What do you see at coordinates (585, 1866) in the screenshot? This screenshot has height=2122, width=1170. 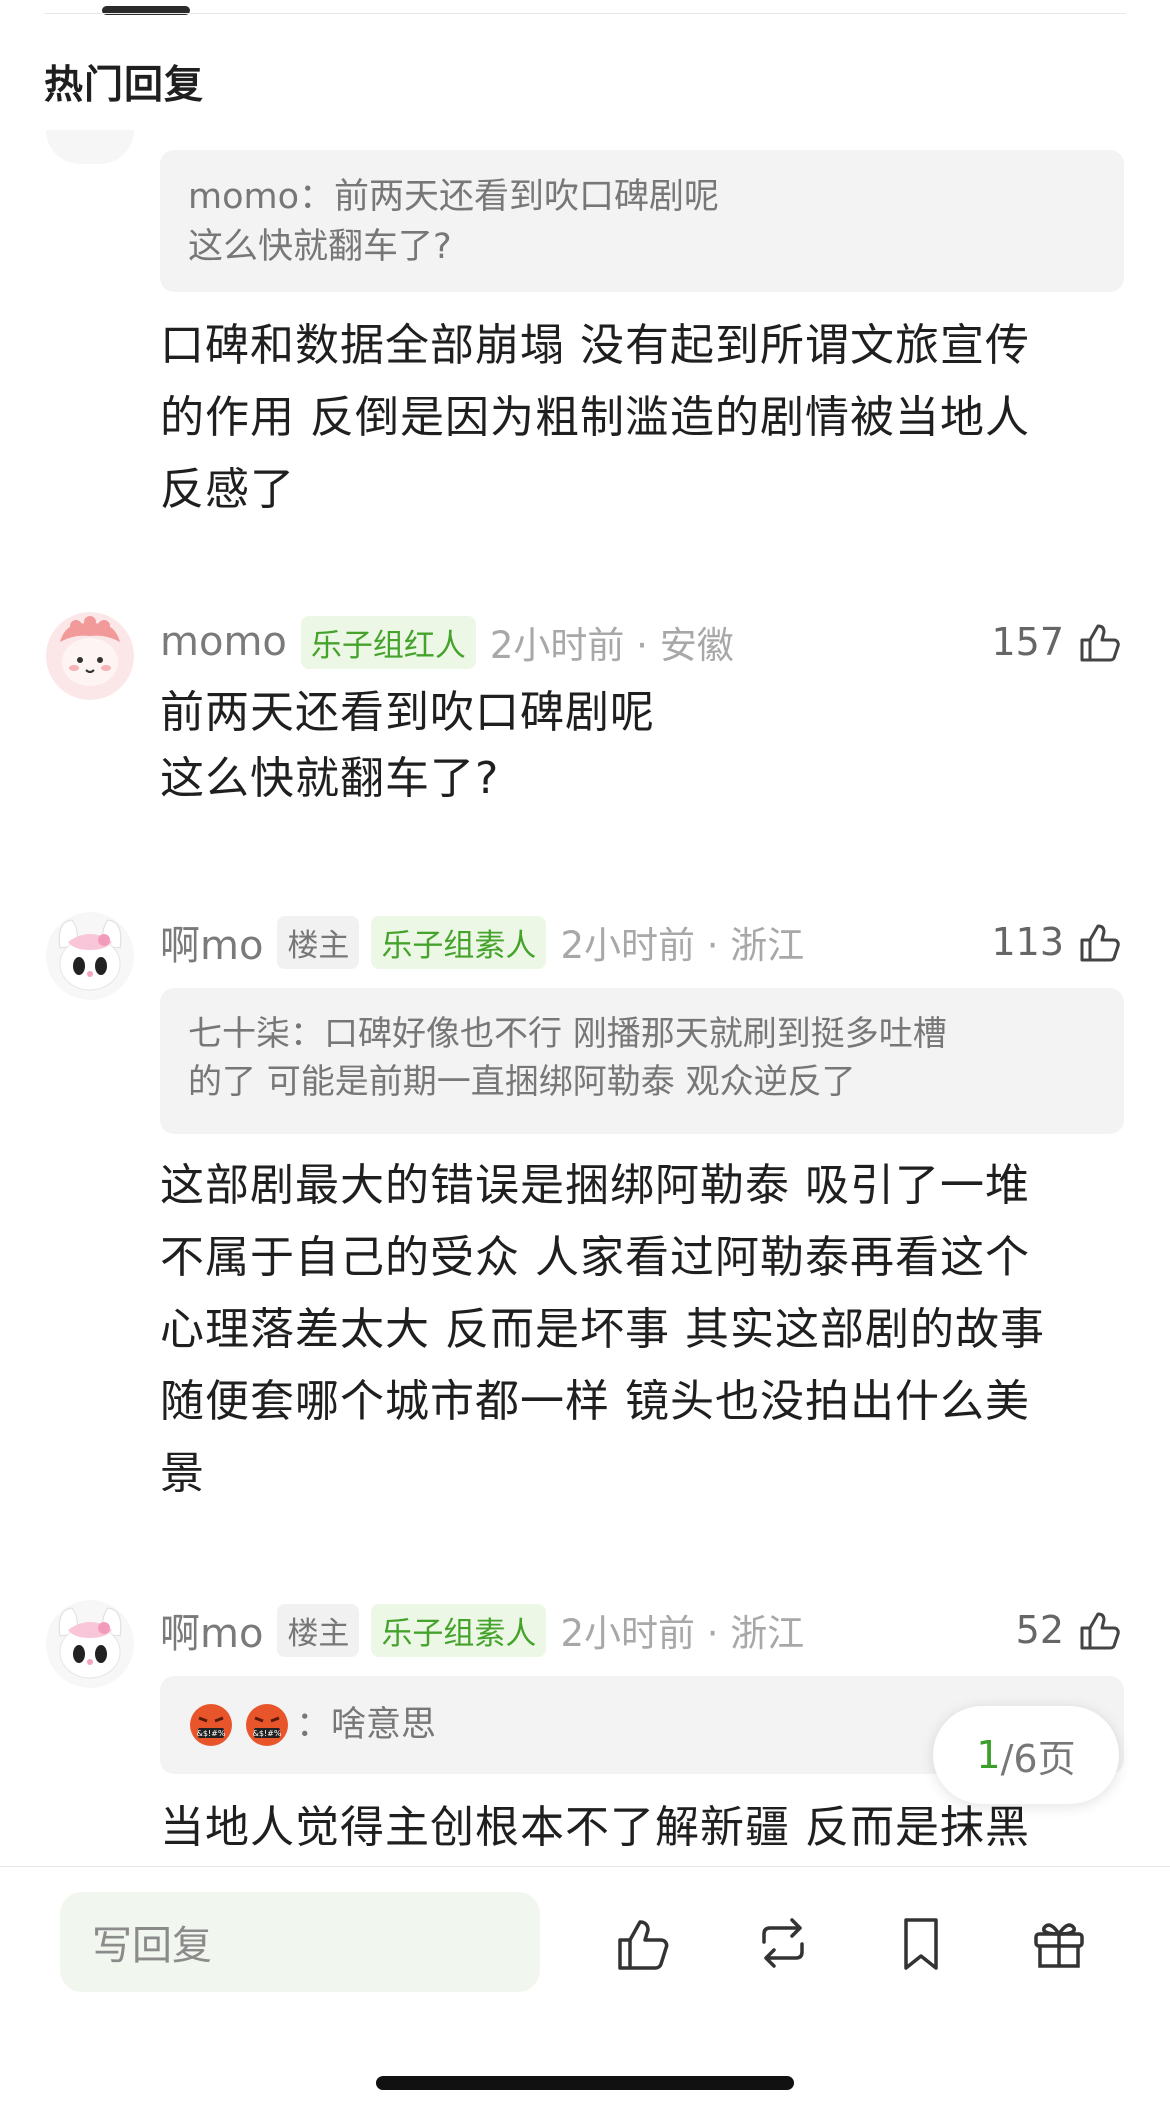 I see `bottom-divider` at bounding box center [585, 1866].